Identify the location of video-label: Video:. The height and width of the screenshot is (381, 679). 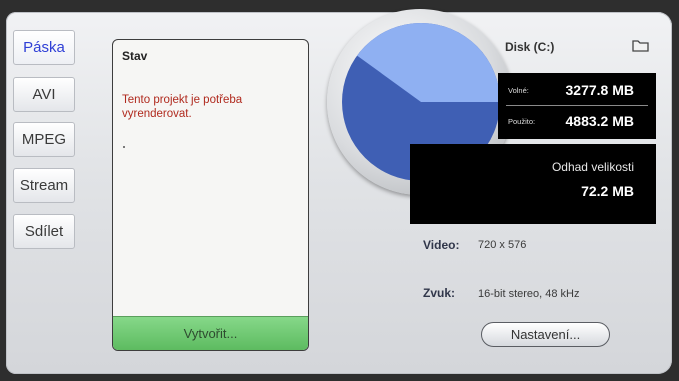
(441, 245).